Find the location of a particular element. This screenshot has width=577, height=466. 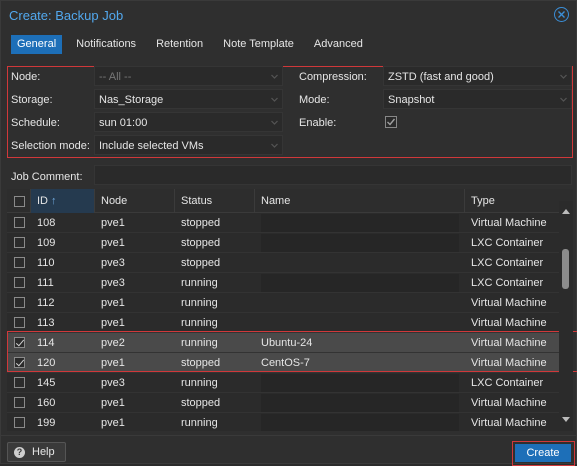

table-row: 108 pve1 stopped Virtual Machine is located at coordinates (283, 223).